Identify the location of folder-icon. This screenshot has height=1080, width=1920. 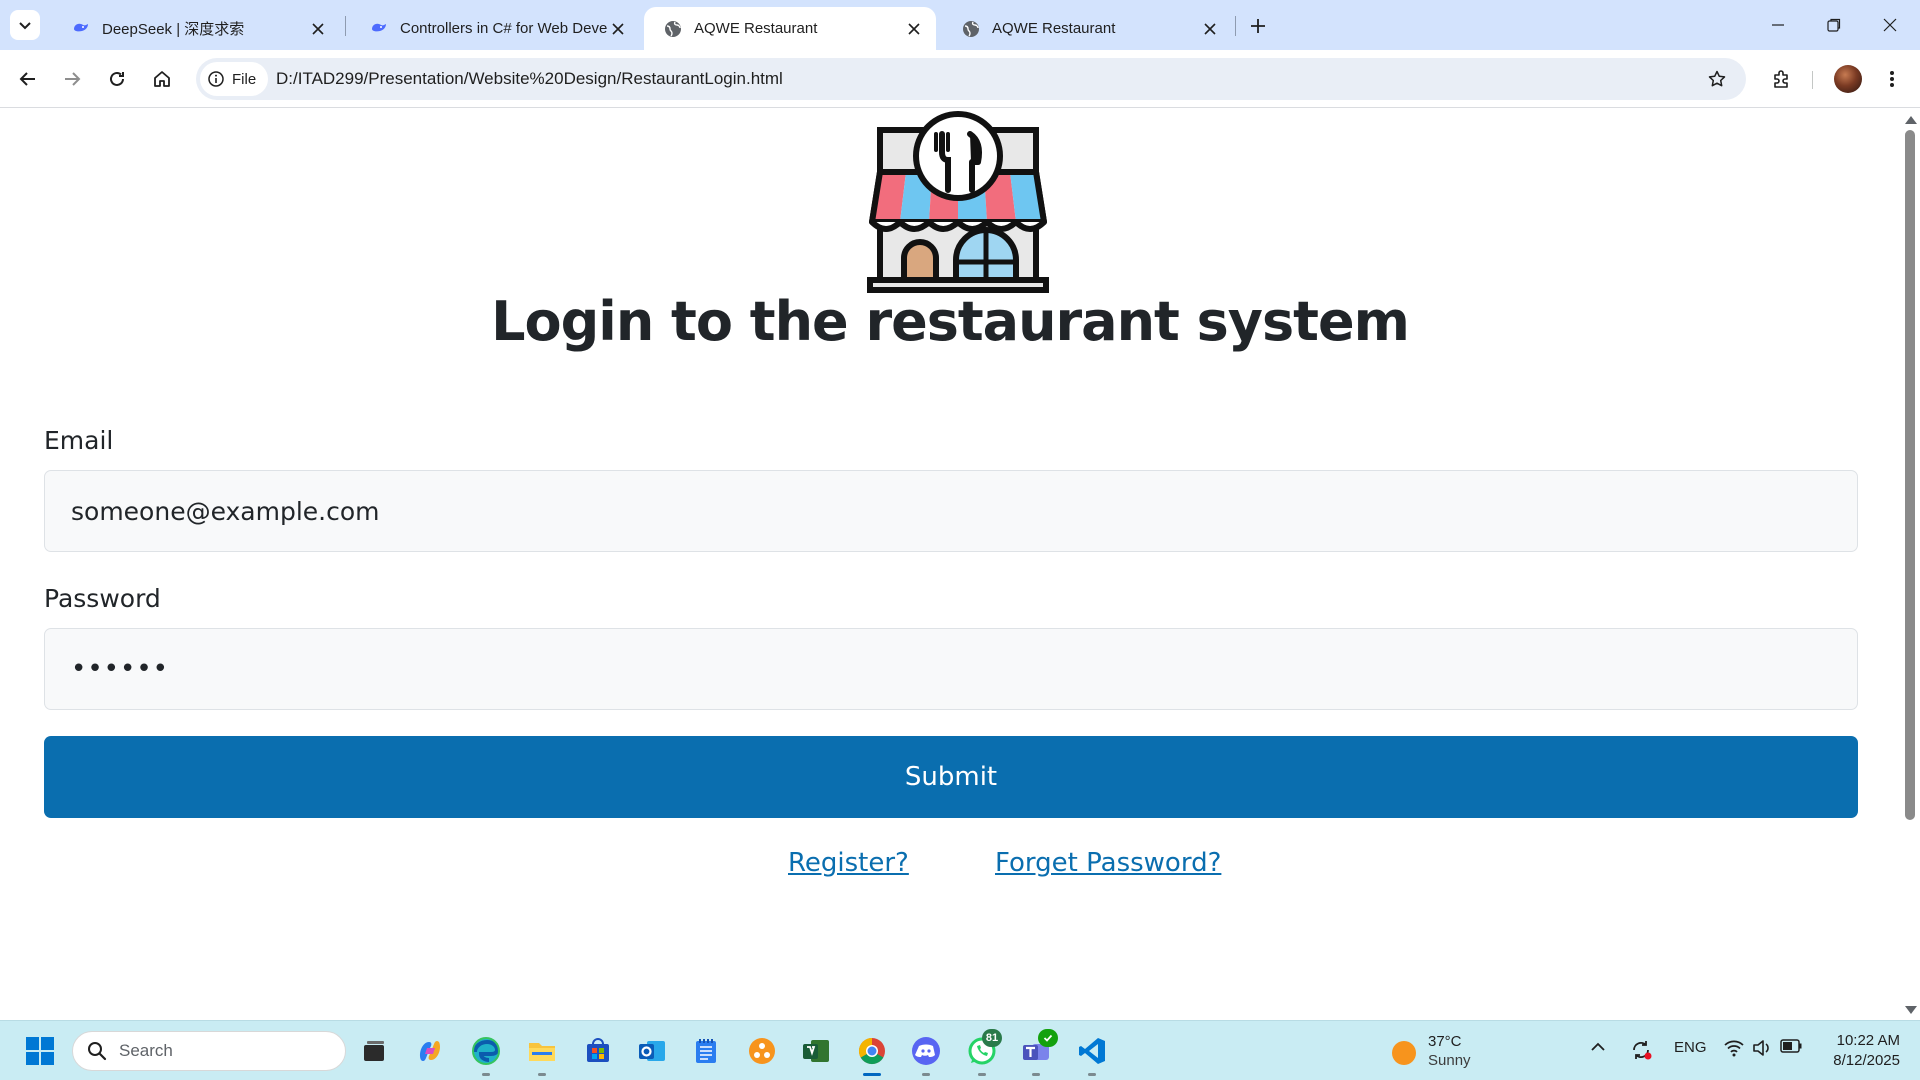
(542, 1051).